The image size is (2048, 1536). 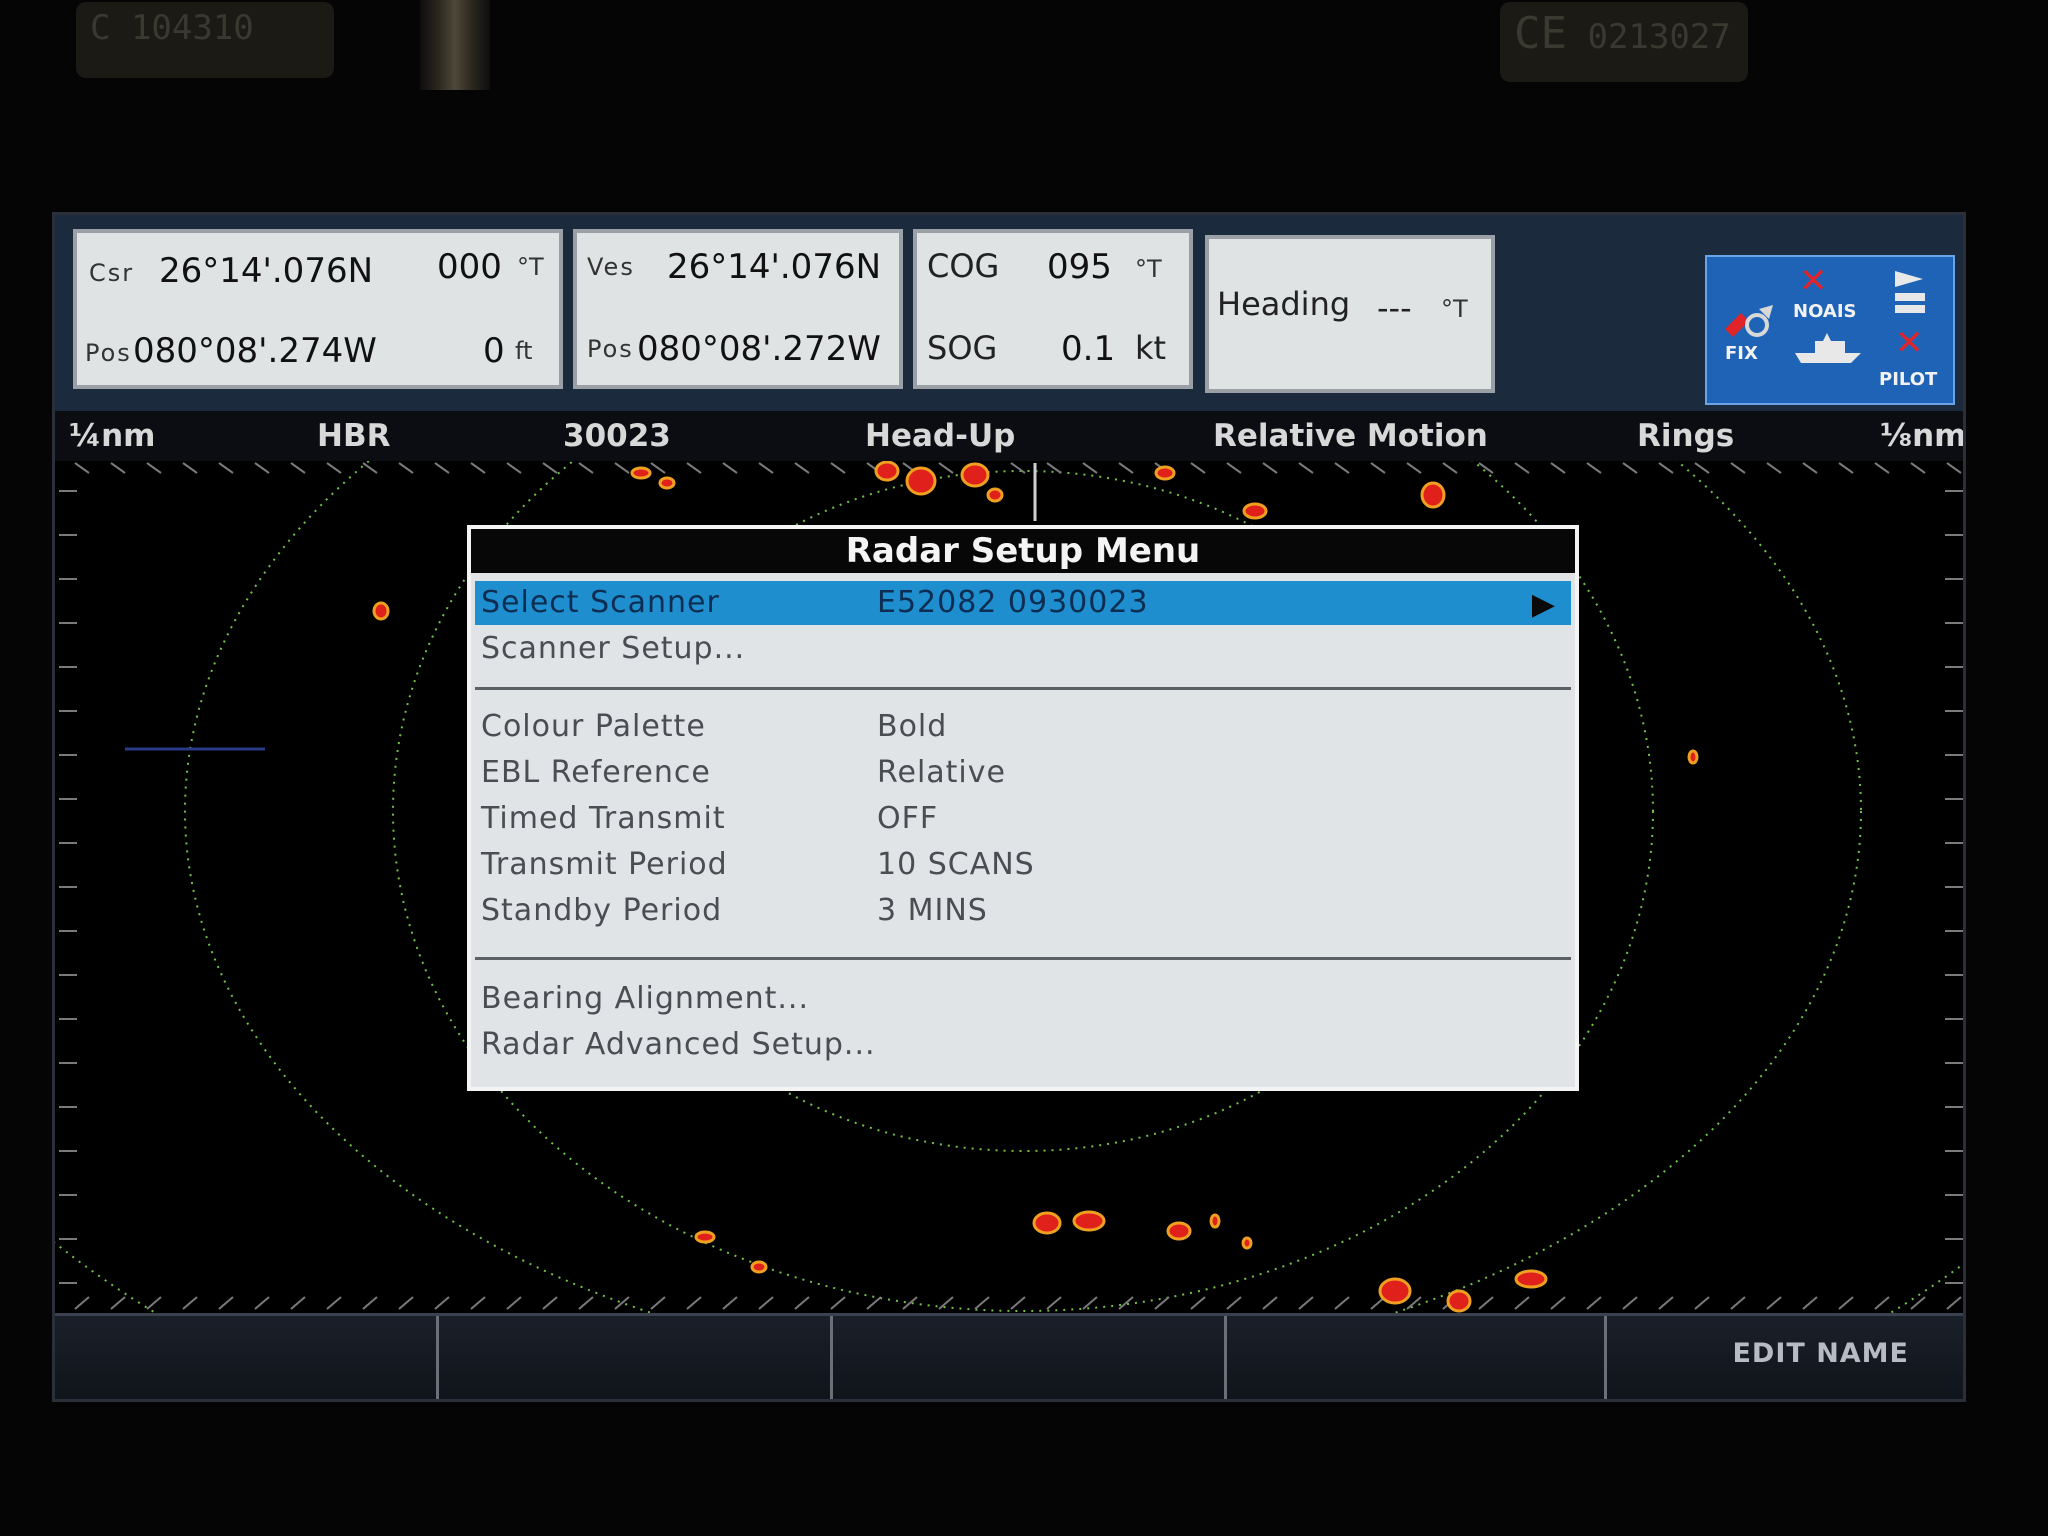 What do you see at coordinates (1741, 353) in the screenshot?
I see `fix-label: FIX` at bounding box center [1741, 353].